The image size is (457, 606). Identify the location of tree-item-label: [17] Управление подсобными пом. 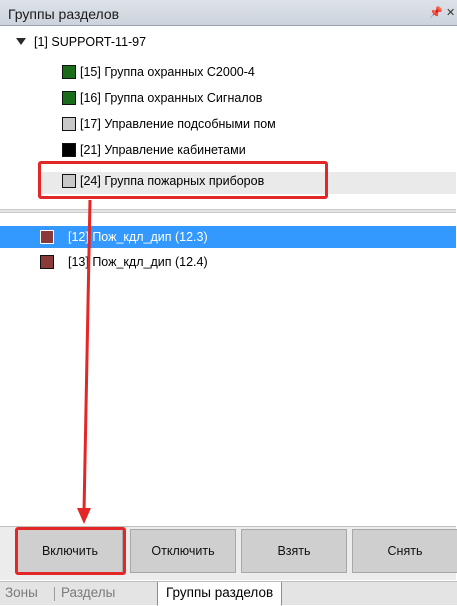
(178, 124).